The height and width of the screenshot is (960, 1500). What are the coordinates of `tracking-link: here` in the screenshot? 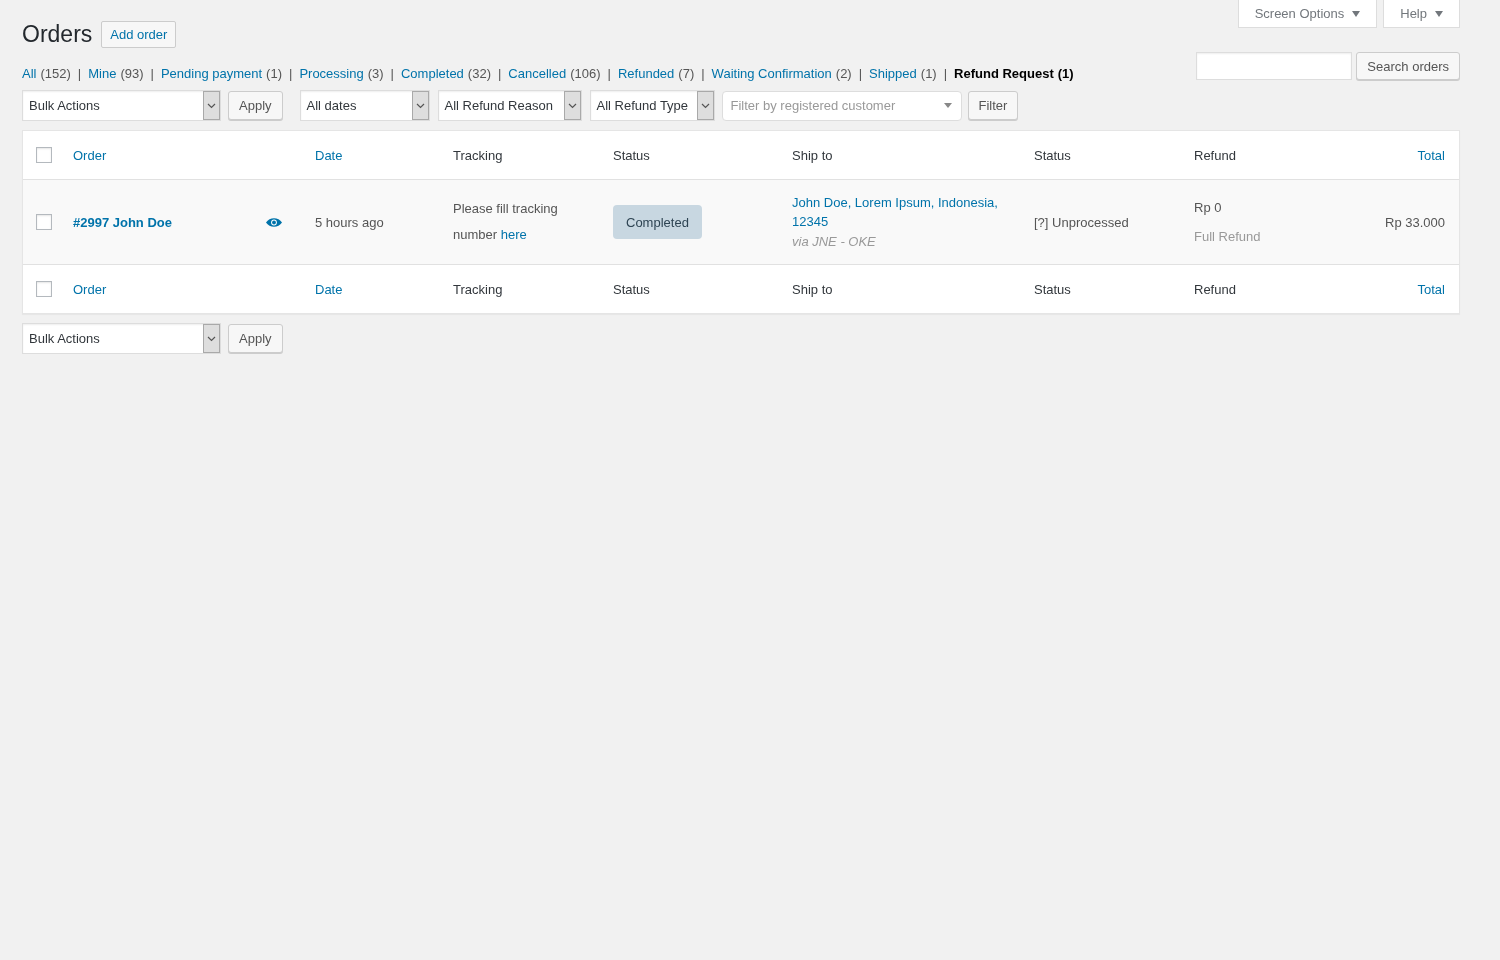 It's located at (513, 234).